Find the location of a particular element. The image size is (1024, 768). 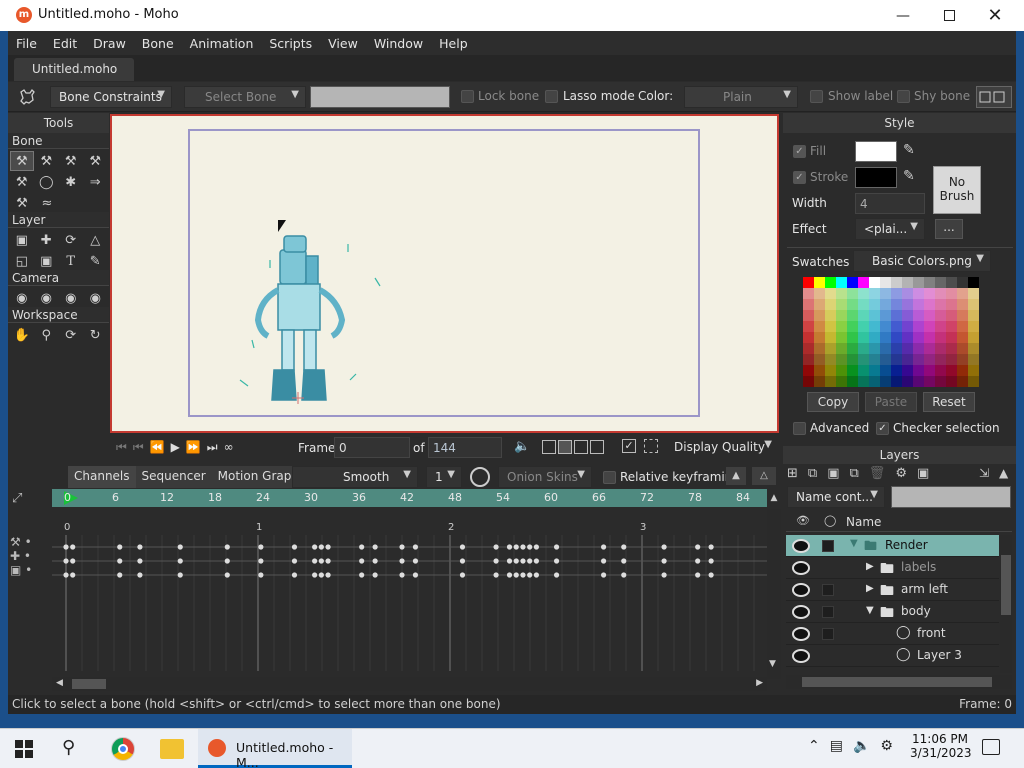

first-frame-icon: ⏮ is located at coordinates (138, 447).